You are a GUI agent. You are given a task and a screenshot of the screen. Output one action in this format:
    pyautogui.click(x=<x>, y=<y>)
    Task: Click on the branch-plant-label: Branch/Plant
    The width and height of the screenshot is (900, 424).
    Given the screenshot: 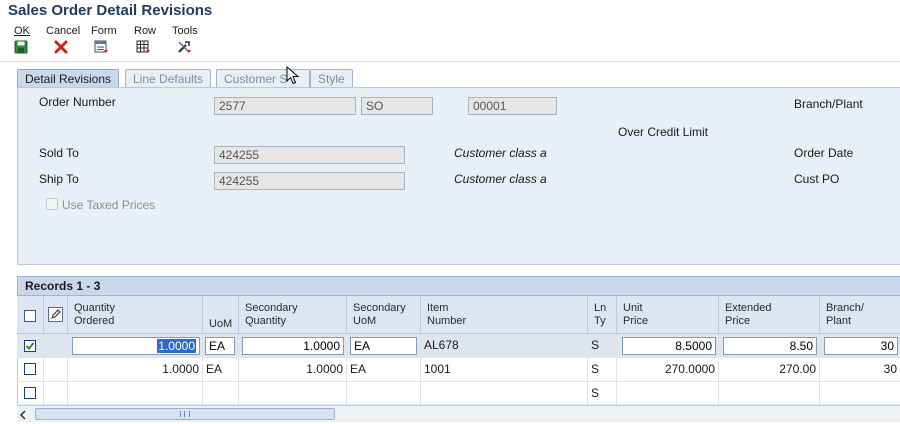 What is the action you would take?
    pyautogui.click(x=828, y=104)
    